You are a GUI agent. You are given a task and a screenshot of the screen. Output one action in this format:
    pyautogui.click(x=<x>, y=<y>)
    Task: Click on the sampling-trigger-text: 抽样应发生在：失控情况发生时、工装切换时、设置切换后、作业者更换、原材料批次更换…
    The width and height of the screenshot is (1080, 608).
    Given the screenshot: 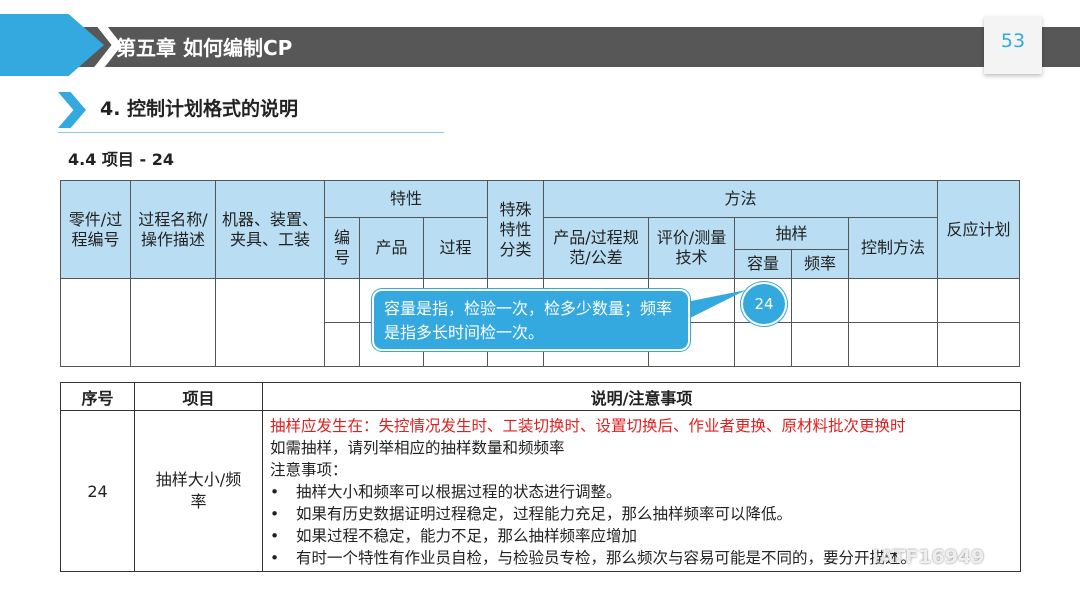 What is the action you would take?
    pyautogui.click(x=588, y=426)
    